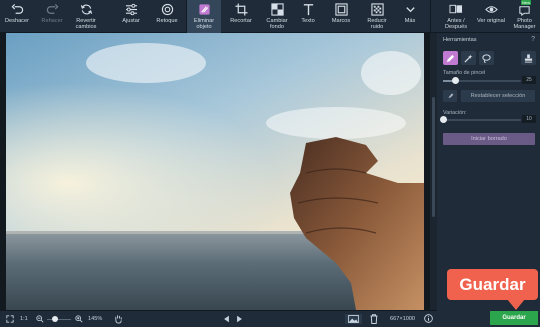 This screenshot has width=540, height=327. Describe the element at coordinates (514, 318) in the screenshot. I see `save-button: Guardar` at that location.